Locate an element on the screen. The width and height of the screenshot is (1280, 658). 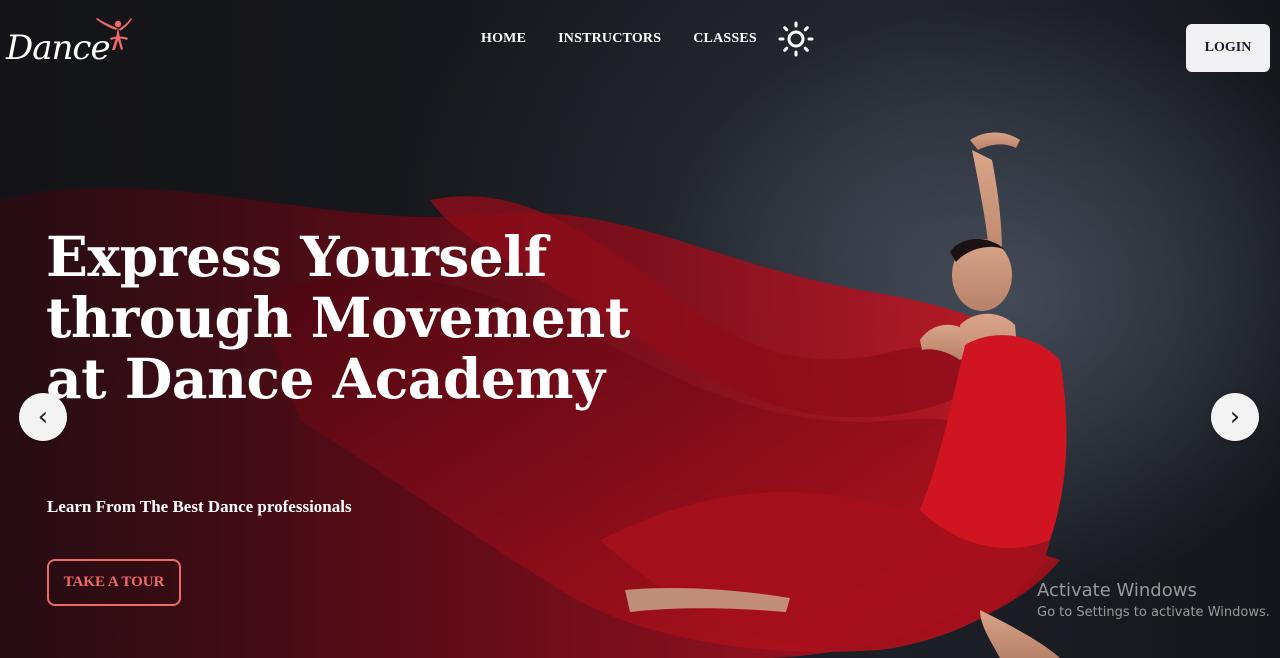
sun-icon is located at coordinates (796, 39).